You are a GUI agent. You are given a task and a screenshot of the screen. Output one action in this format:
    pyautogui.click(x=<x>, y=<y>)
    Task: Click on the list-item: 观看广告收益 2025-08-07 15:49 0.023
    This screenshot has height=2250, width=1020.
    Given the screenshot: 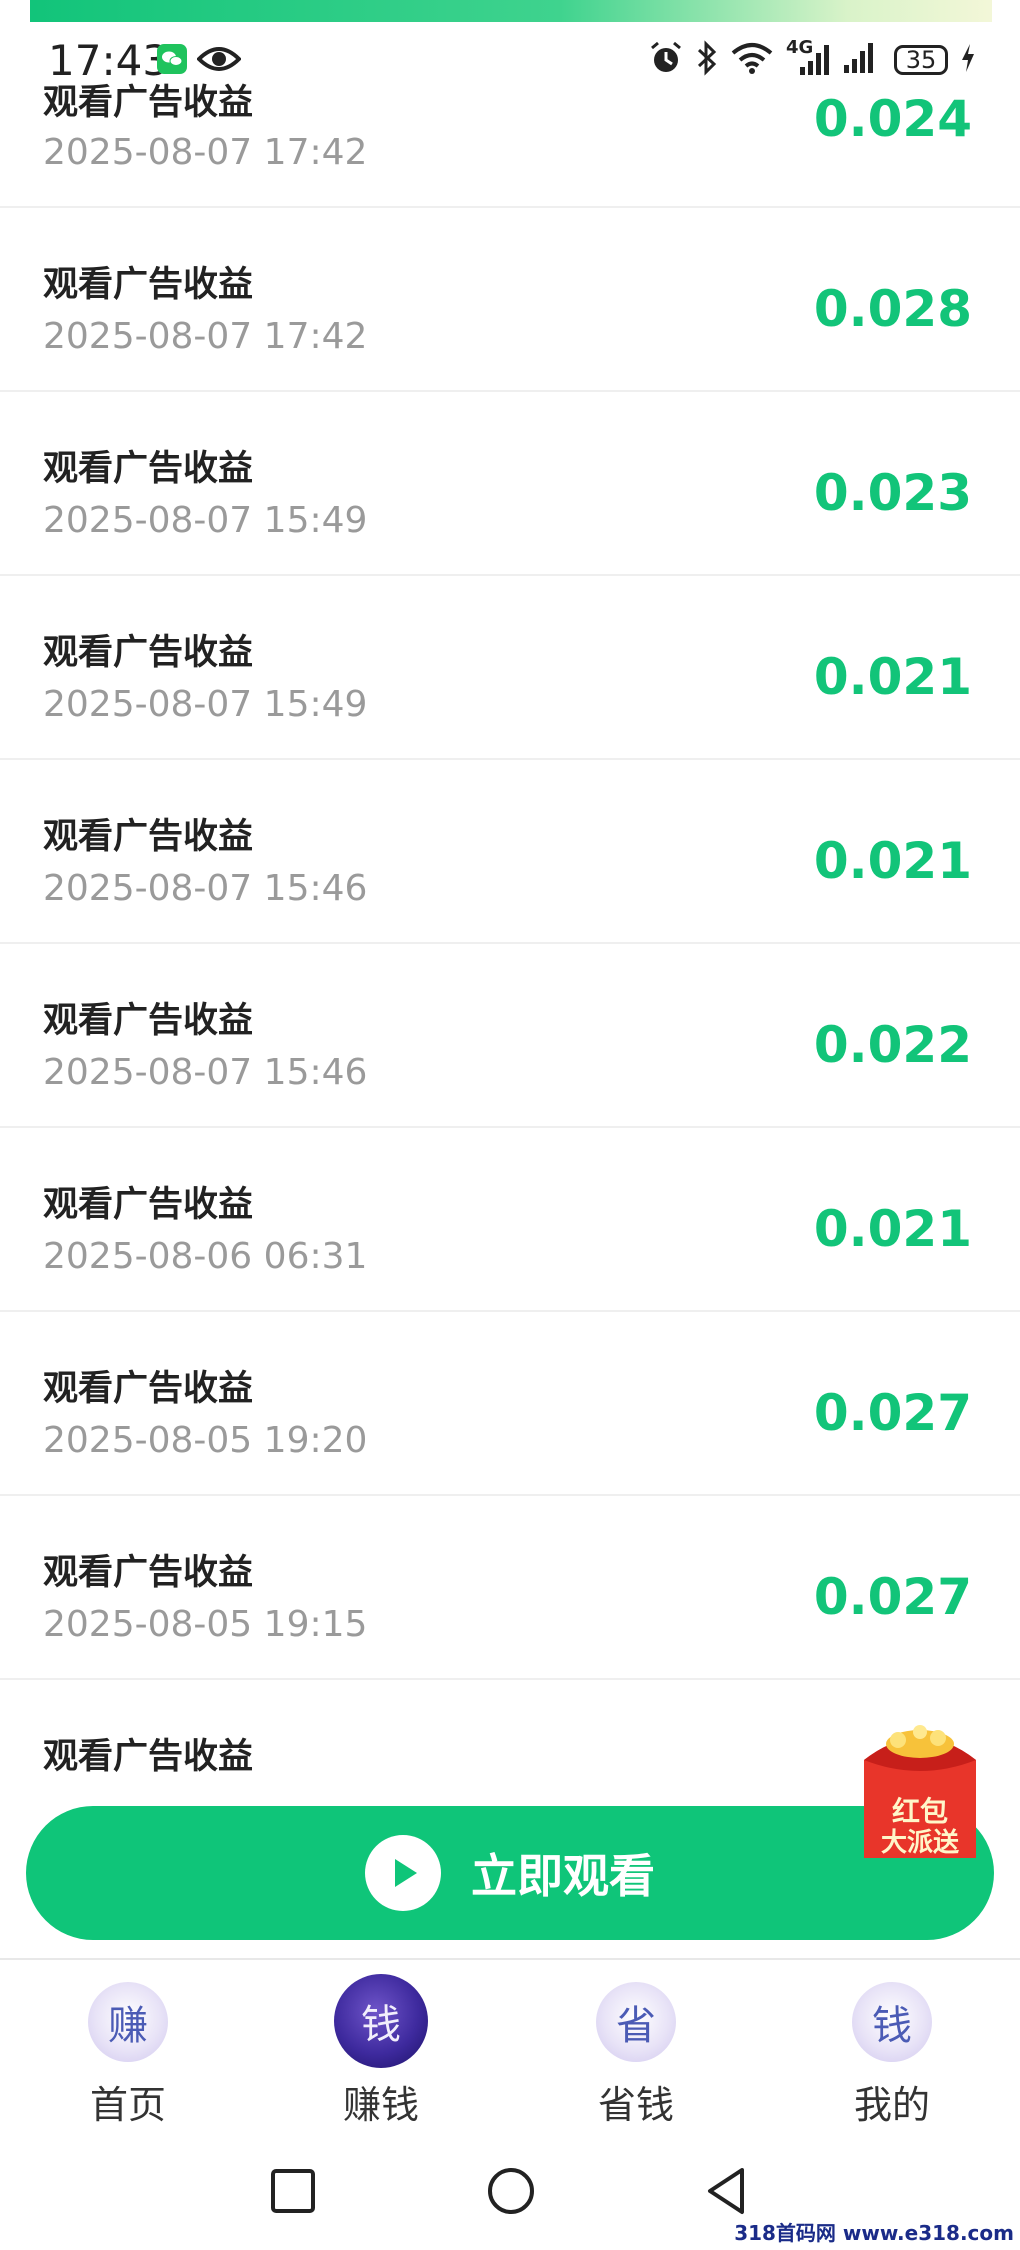 What is the action you would take?
    pyautogui.click(x=510, y=484)
    